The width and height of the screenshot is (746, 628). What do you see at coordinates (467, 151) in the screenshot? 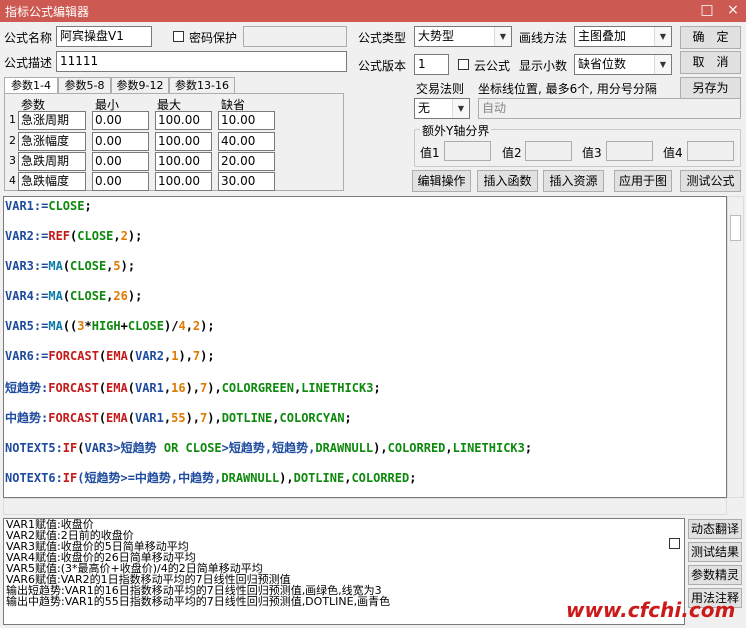
I see `yaxis-v1-field` at bounding box center [467, 151].